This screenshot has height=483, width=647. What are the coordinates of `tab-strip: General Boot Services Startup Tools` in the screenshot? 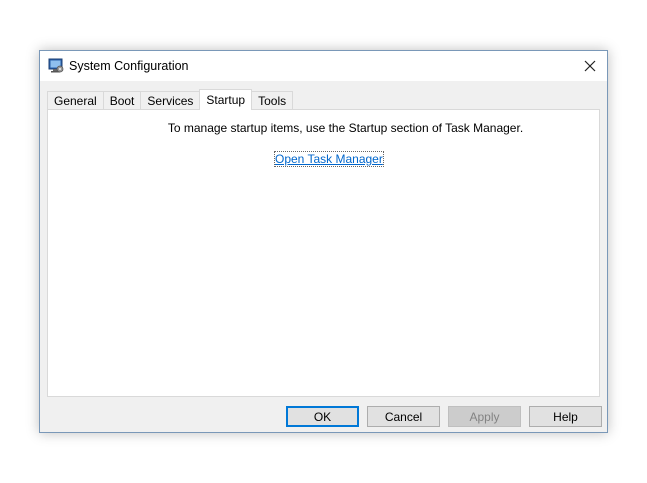 It's located at (170, 99).